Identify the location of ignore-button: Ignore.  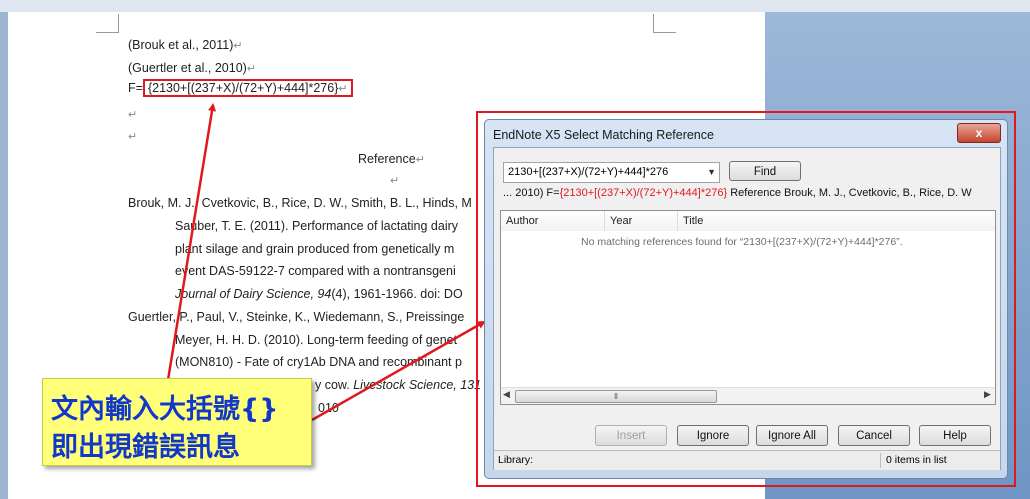
(713, 435).